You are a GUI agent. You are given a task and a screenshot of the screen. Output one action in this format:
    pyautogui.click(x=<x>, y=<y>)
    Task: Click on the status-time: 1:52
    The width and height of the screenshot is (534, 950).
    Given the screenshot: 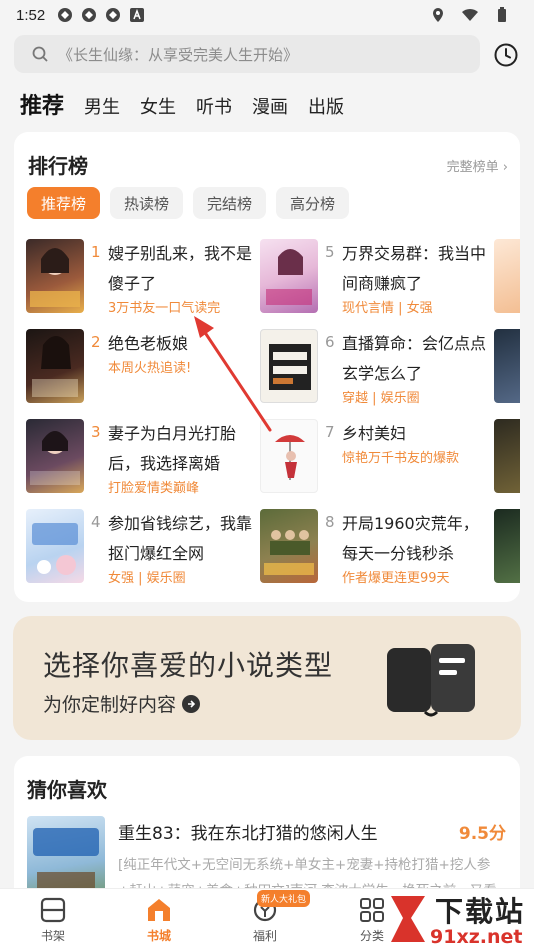 What is the action you would take?
    pyautogui.click(x=31, y=15)
    